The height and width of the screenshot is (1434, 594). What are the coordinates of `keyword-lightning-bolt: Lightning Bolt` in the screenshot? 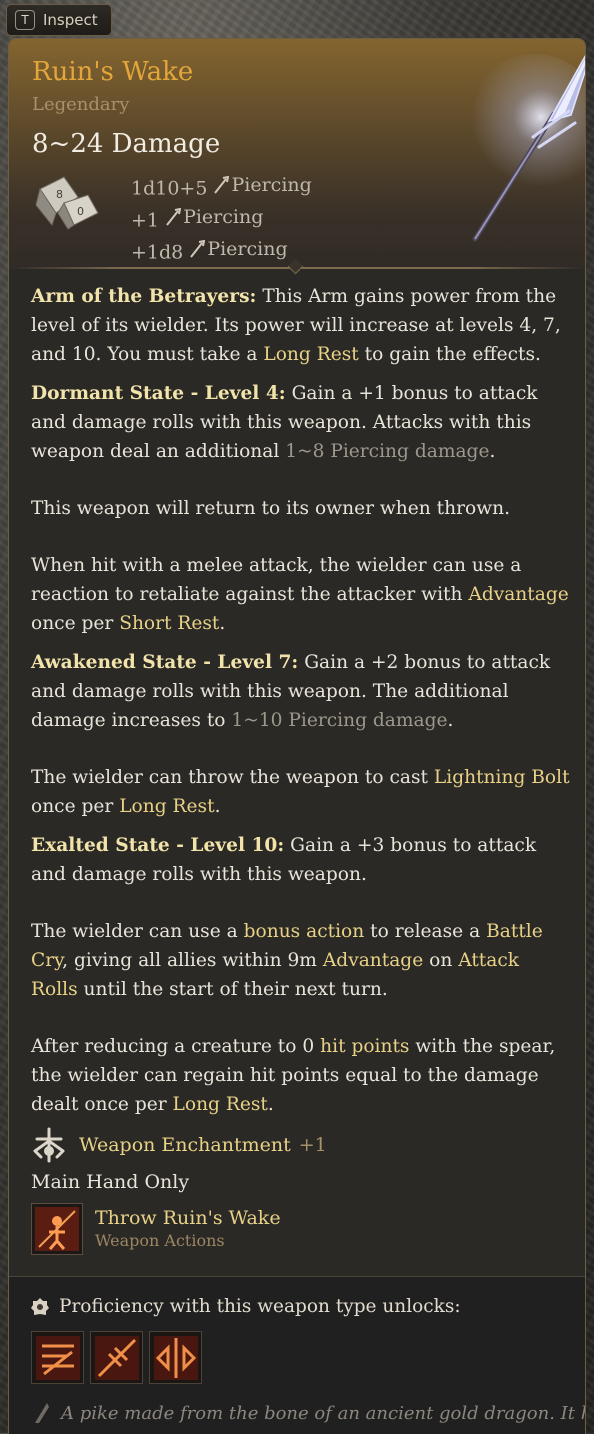 It's located at (502, 777).